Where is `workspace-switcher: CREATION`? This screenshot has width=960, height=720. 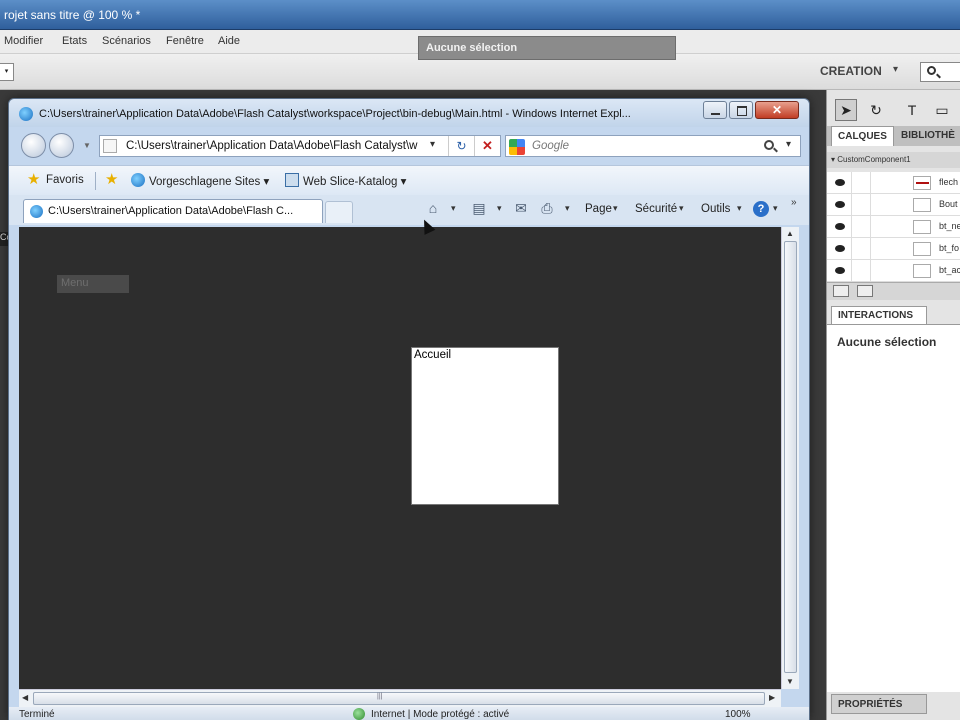 workspace-switcher: CREATION is located at coordinates (851, 71).